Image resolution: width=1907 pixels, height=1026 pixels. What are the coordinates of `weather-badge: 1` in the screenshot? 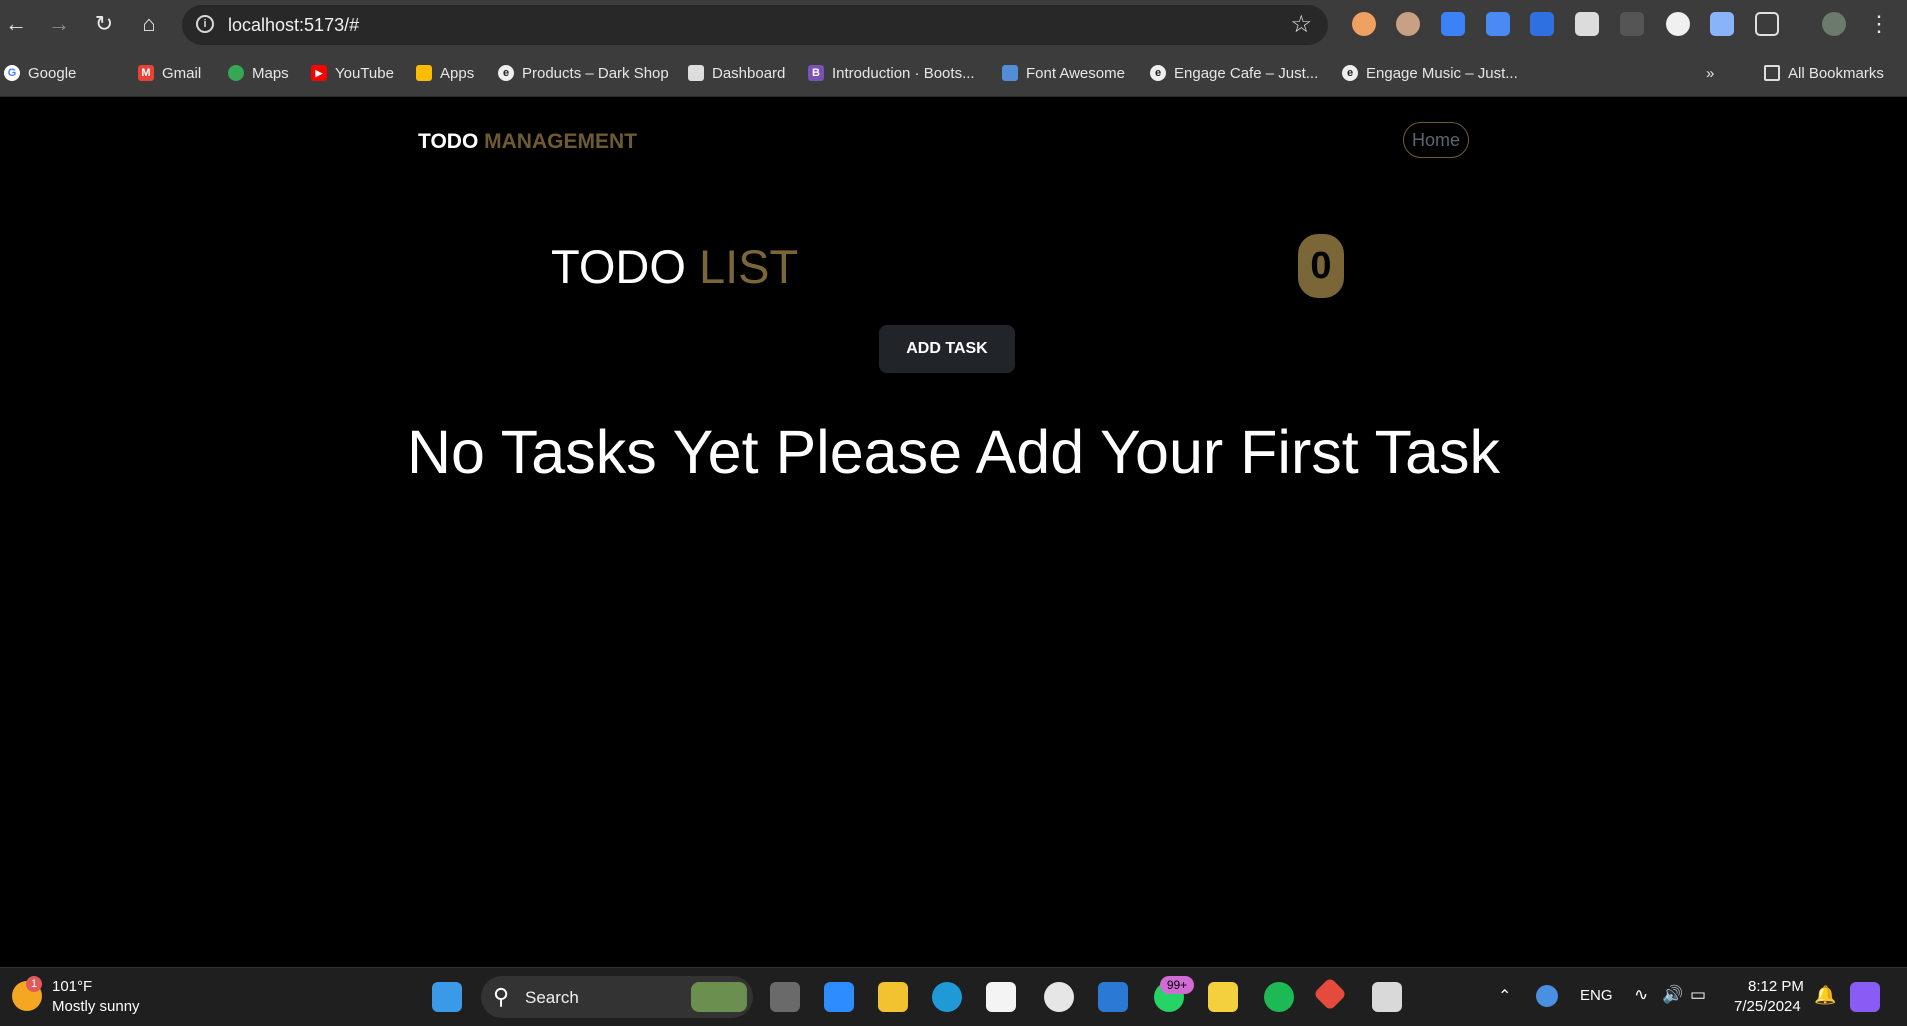 It's located at (34, 984).